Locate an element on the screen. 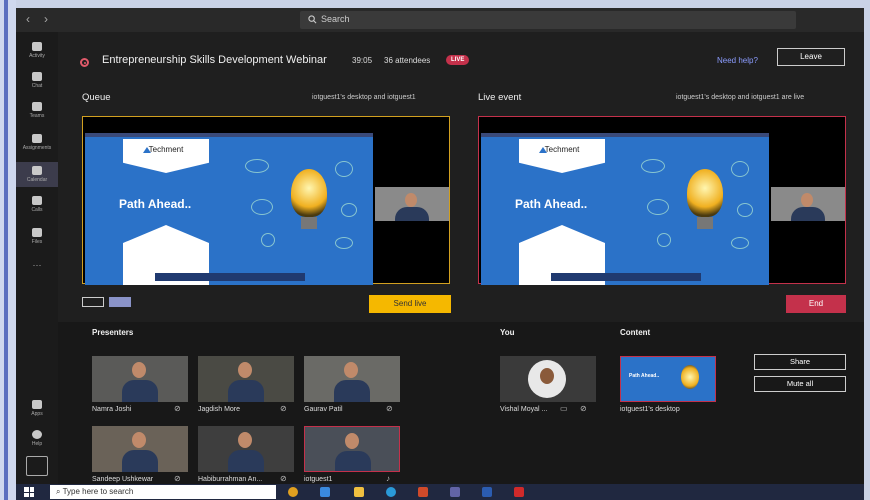 This screenshot has width=870, height=500. live-event-title: Live event is located at coordinates (500, 97).